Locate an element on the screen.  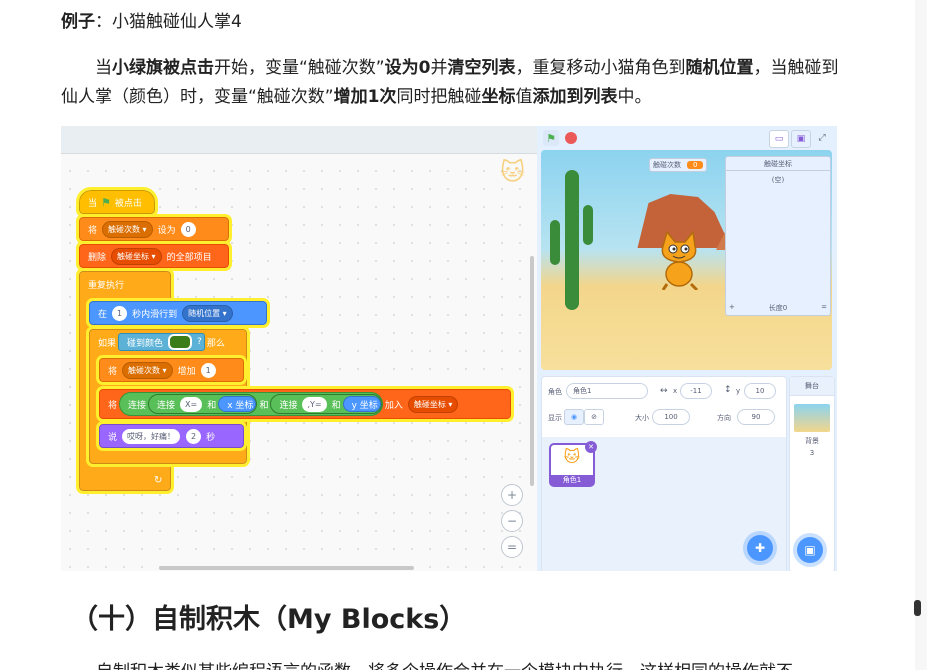
set-variable-dropdown: 触碰次数 ▾ is located at coordinates (127, 229).